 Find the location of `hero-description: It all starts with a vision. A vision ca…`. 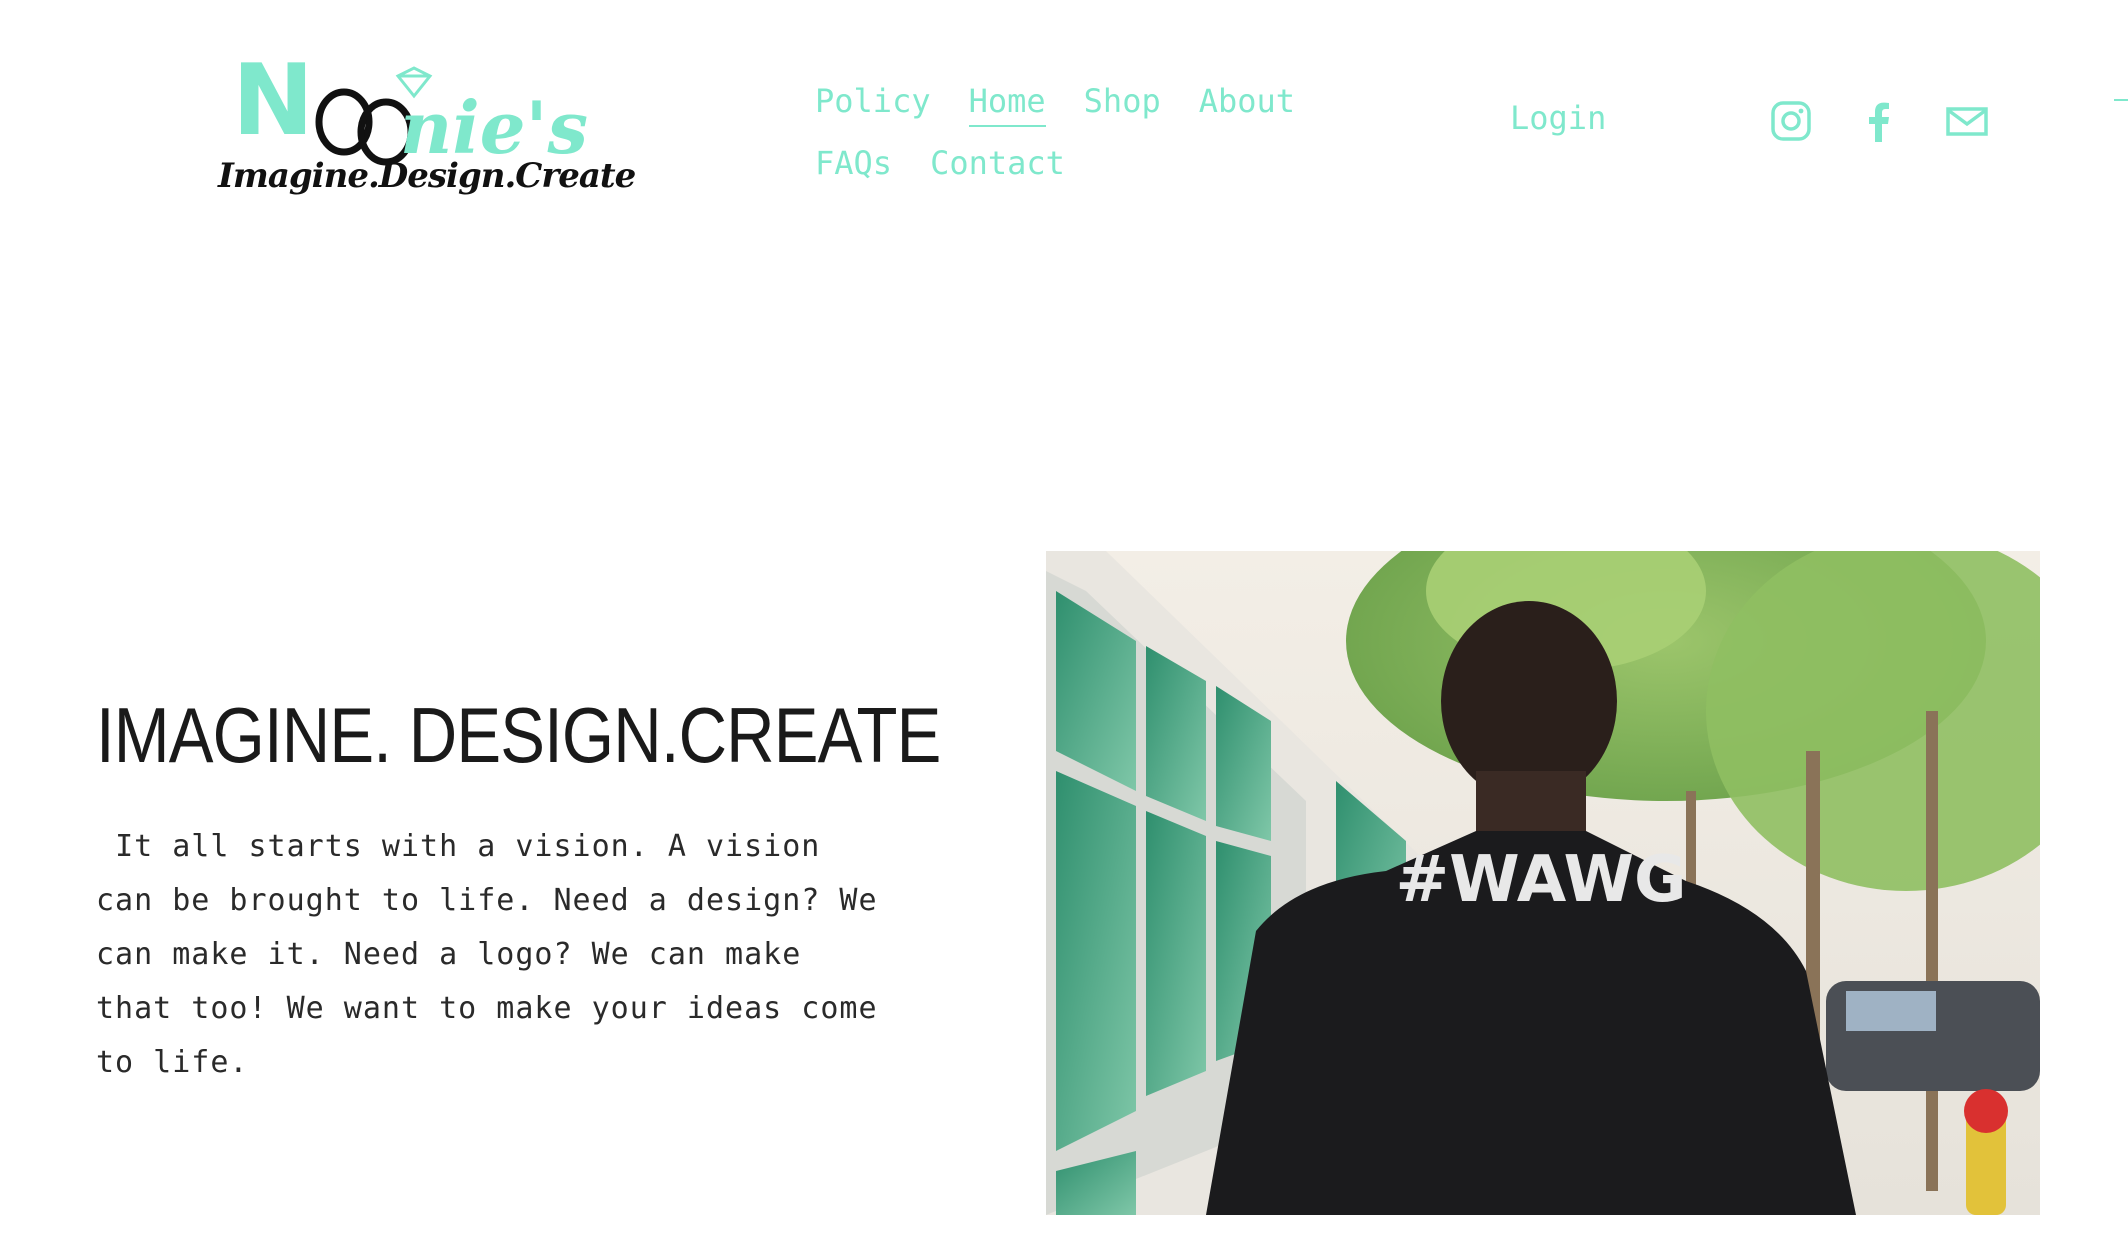

hero-description: It all starts with a vision. A vision ca… is located at coordinates (487, 954).